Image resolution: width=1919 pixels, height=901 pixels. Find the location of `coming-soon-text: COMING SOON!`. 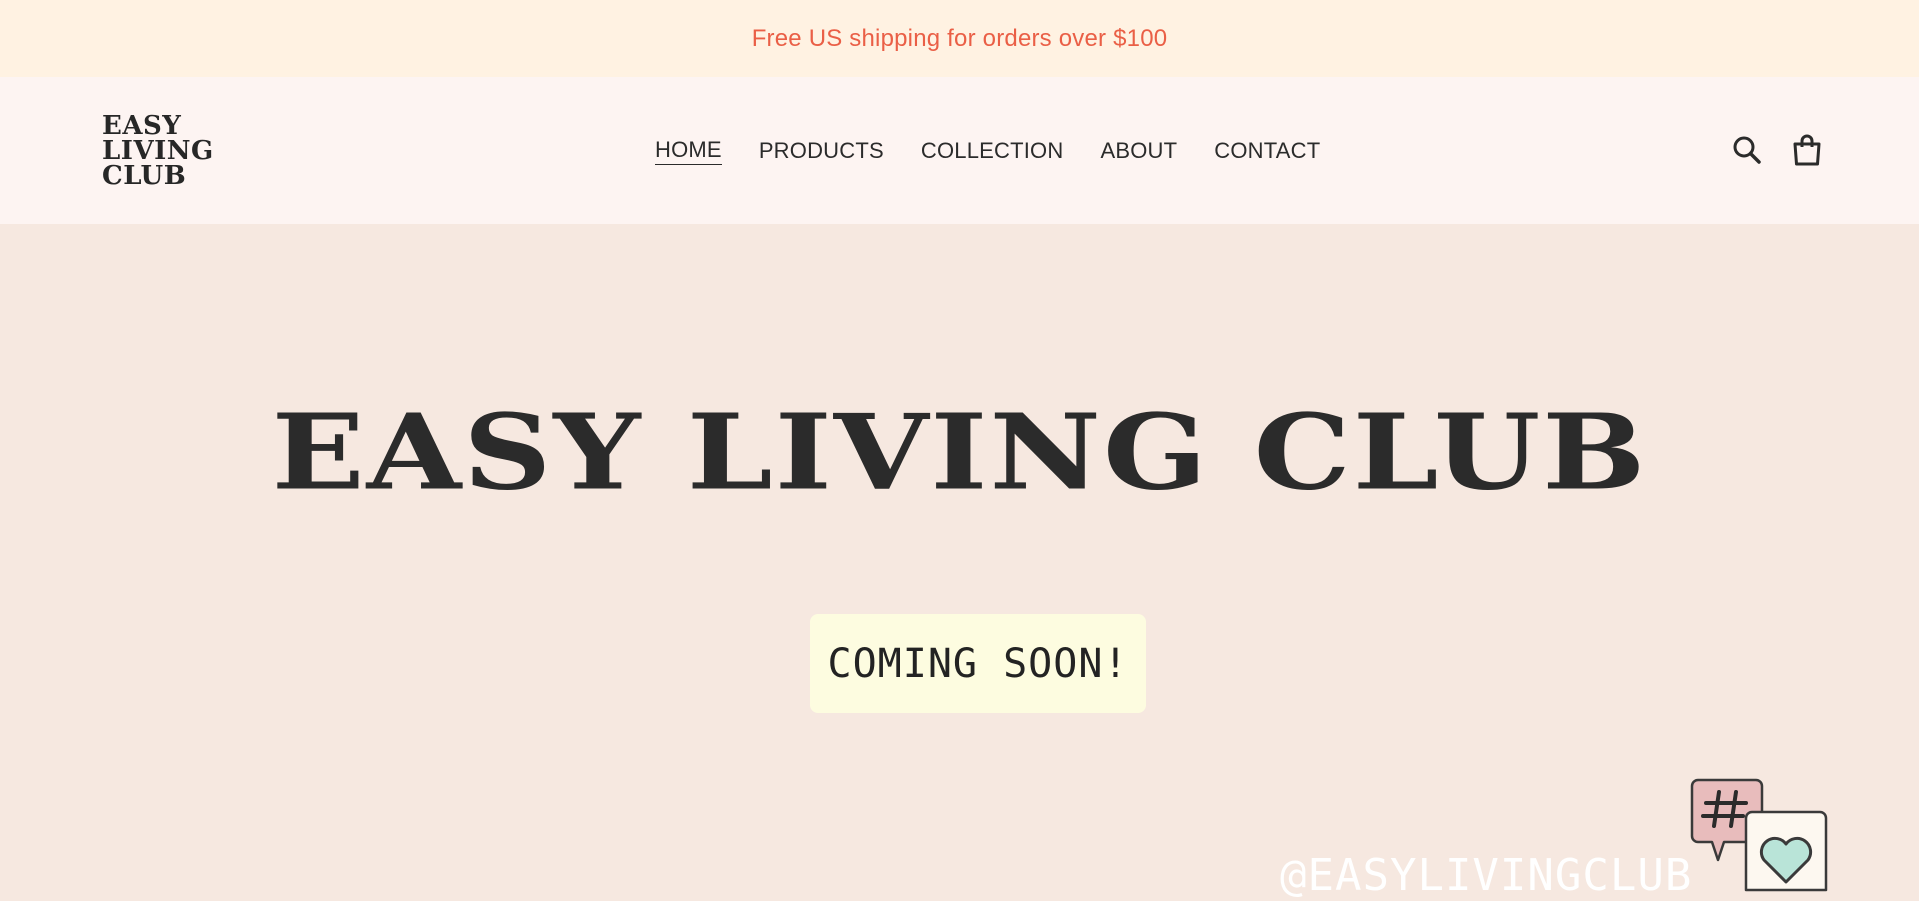

coming-soon-text: COMING SOON! is located at coordinates (978, 663).